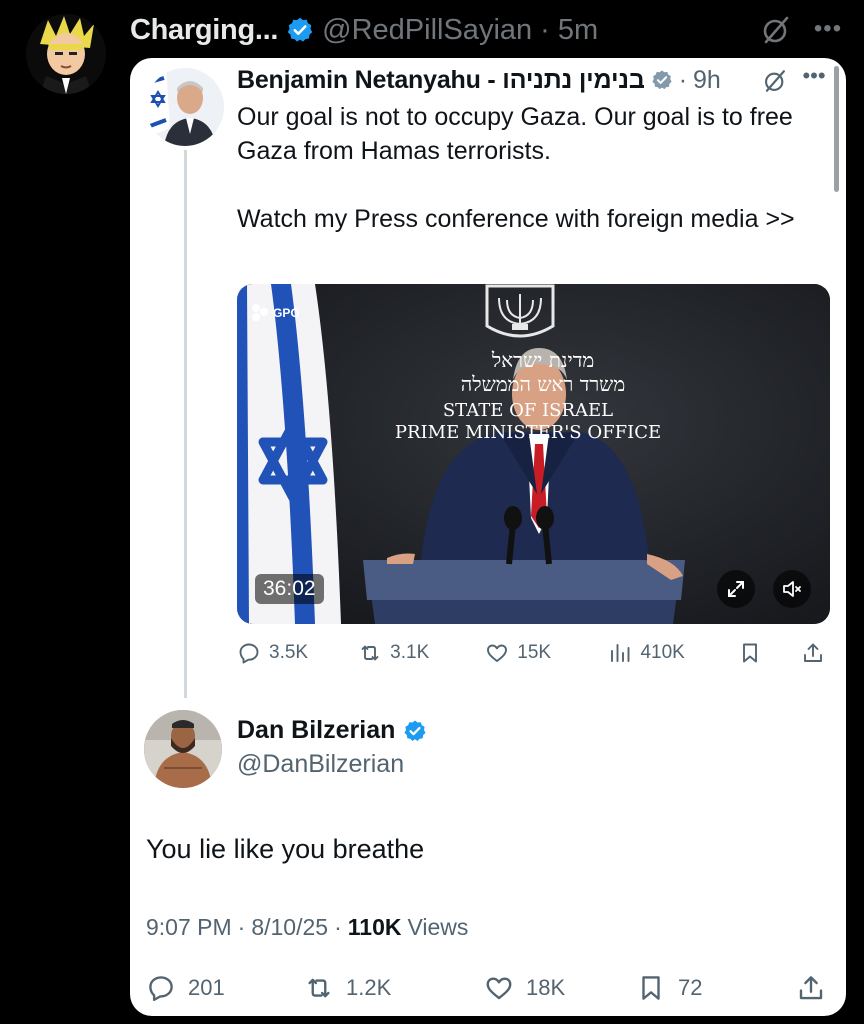  I want to click on outer-timestamp: 5m, so click(578, 30).